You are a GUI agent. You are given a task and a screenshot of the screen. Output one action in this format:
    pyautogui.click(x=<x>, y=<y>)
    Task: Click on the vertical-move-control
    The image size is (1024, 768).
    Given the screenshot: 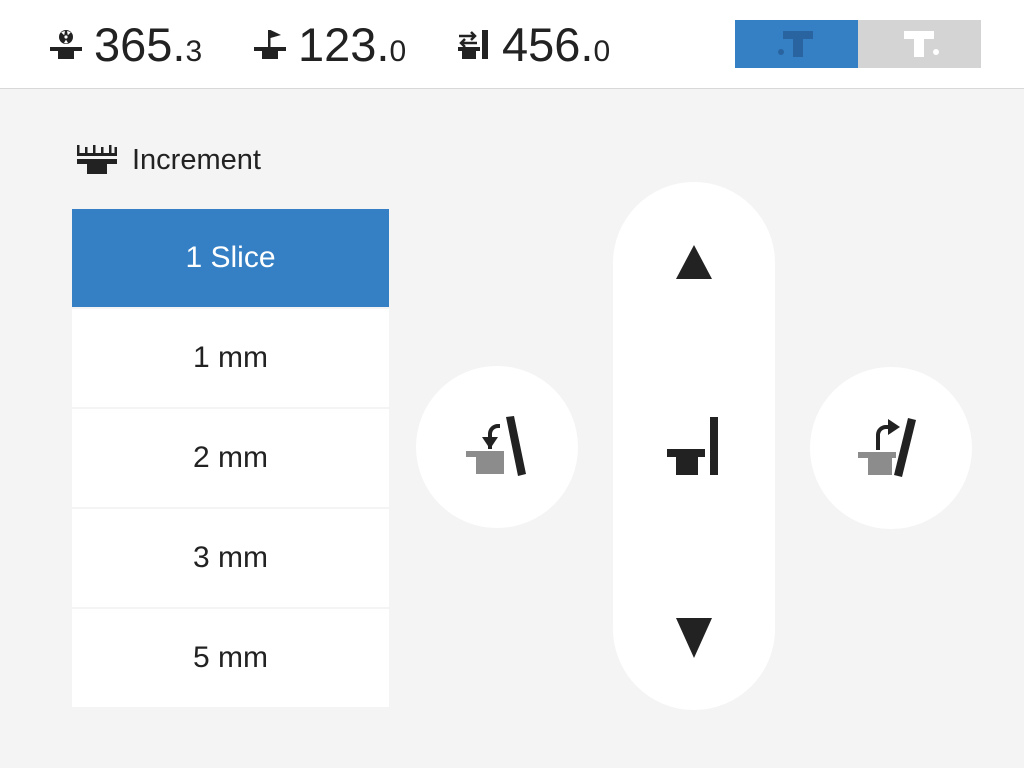 What is the action you would take?
    pyautogui.click(x=694, y=446)
    